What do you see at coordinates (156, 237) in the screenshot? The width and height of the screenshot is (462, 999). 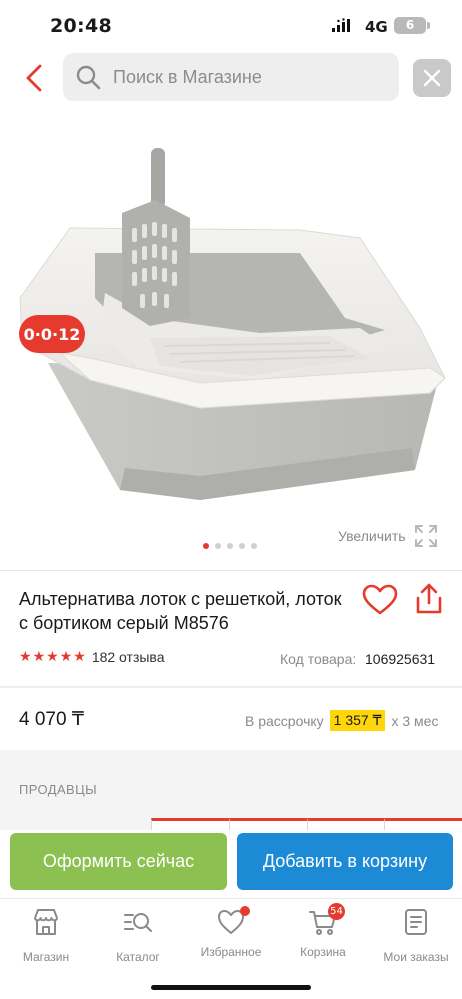 I see `scoop` at bounding box center [156, 237].